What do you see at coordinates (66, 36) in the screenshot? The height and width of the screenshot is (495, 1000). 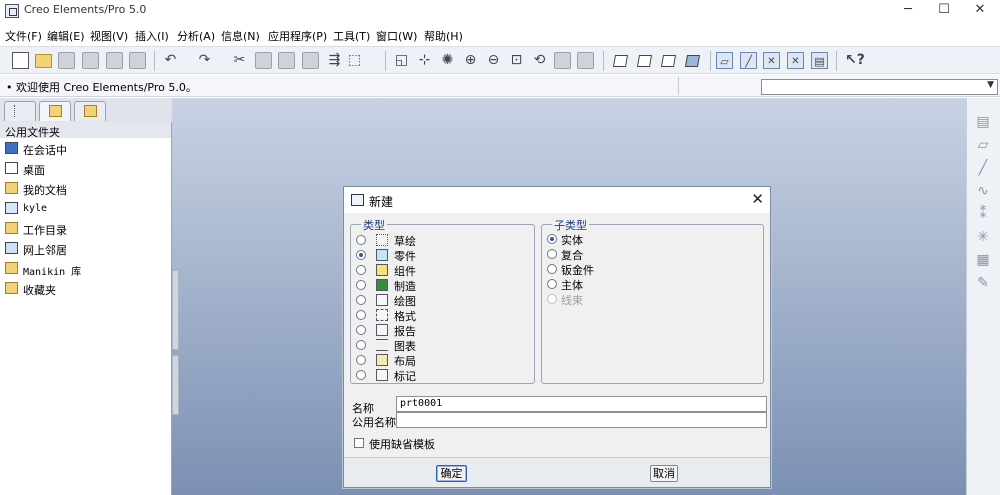 I see `menu-edit: 编辑(E)` at bounding box center [66, 36].